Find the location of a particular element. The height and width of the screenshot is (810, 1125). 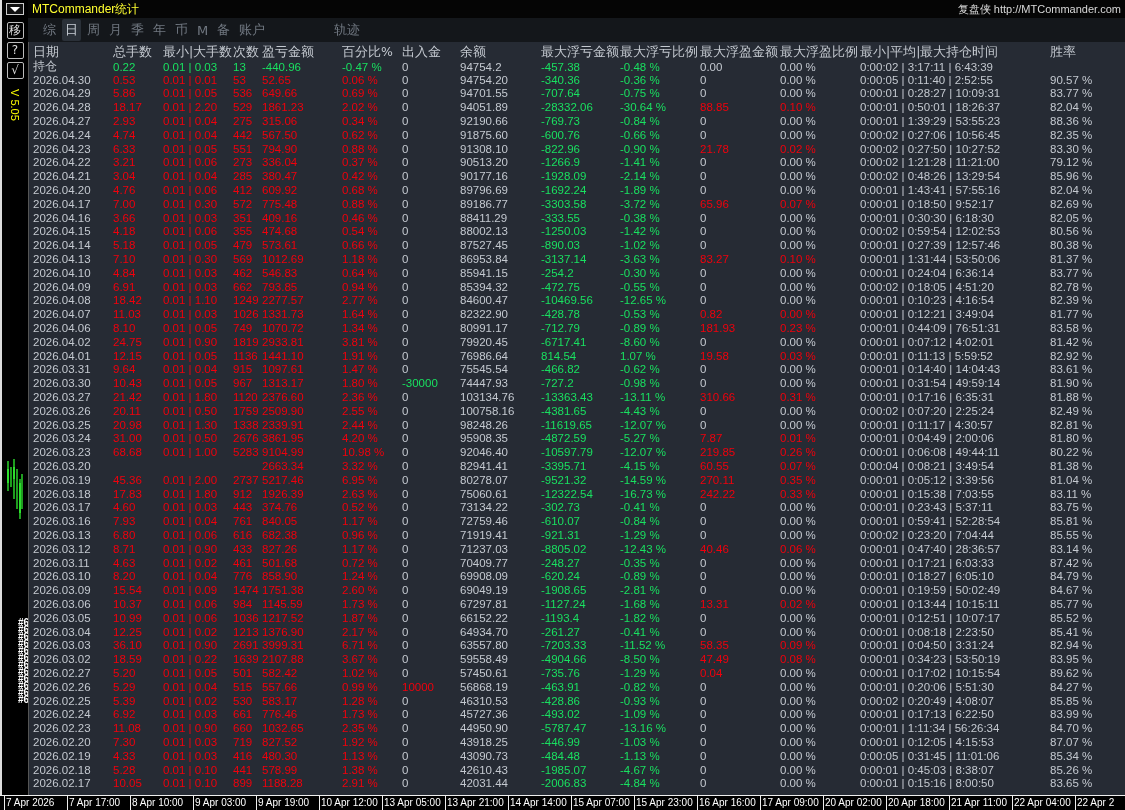

table-cell-text: 6.33 is located at coordinates (125, 148).